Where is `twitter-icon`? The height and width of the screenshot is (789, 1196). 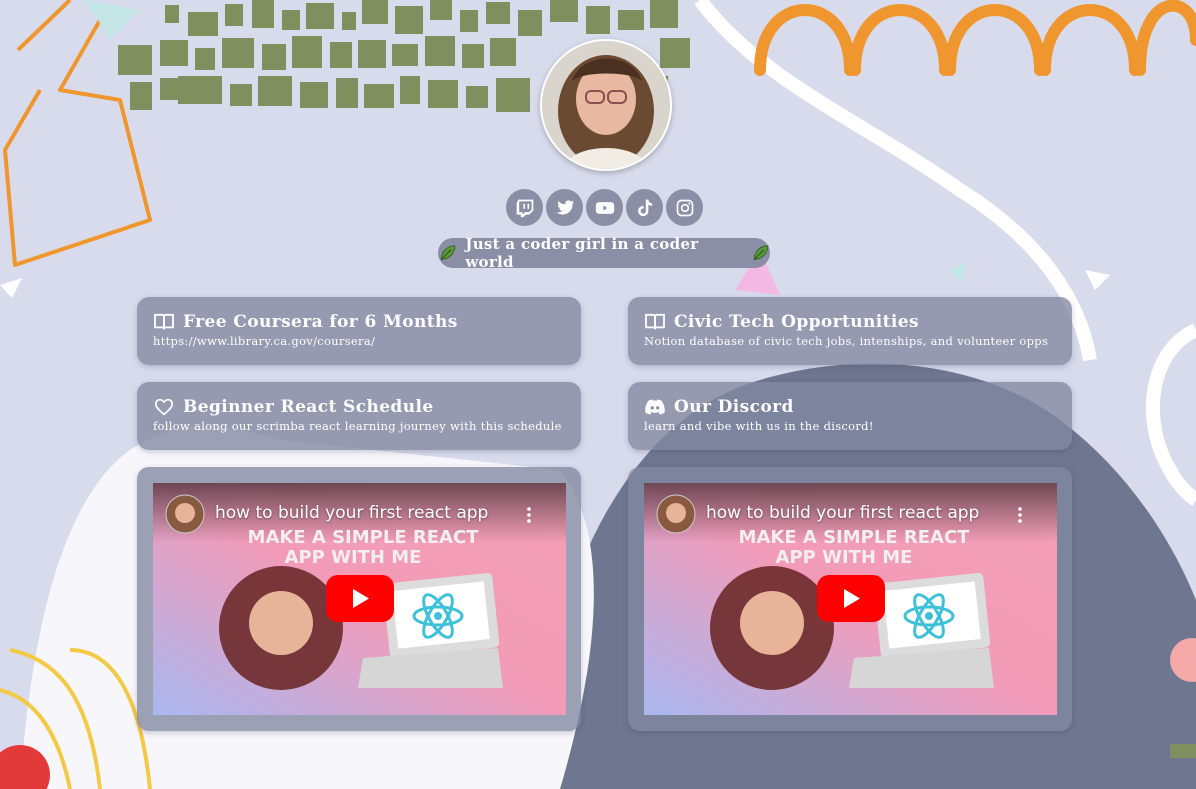
twitter-icon is located at coordinates (565, 206).